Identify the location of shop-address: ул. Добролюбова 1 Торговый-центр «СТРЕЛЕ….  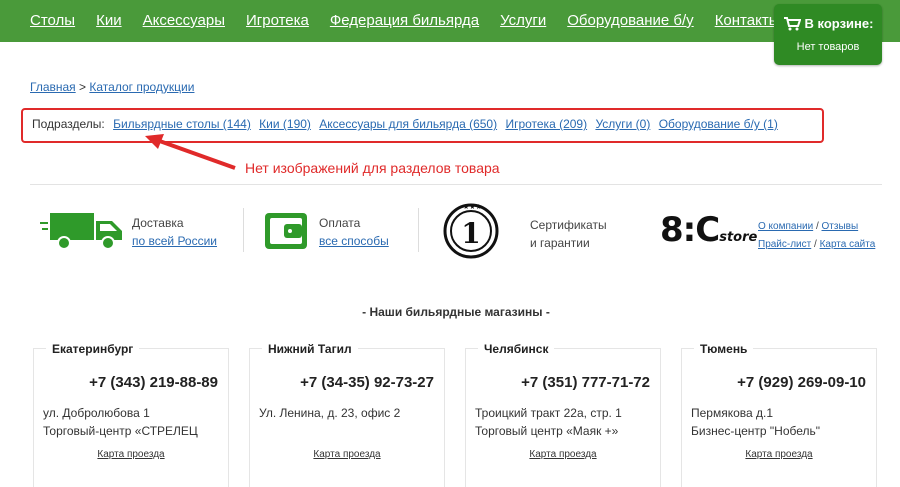
(120, 422).